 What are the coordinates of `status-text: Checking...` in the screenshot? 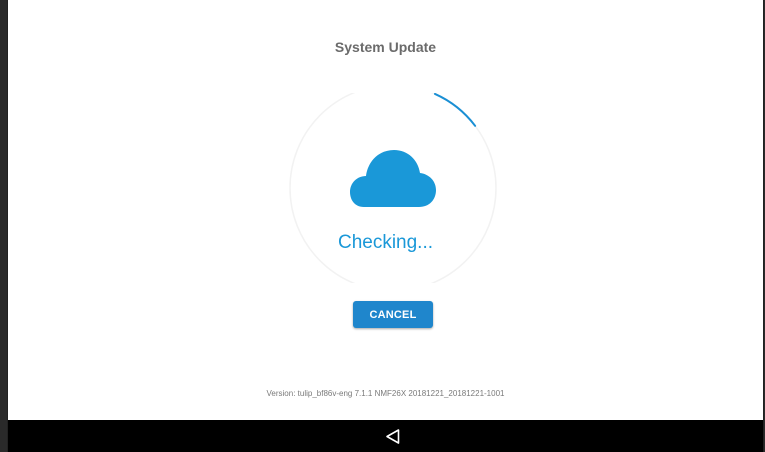 It's located at (385, 242).